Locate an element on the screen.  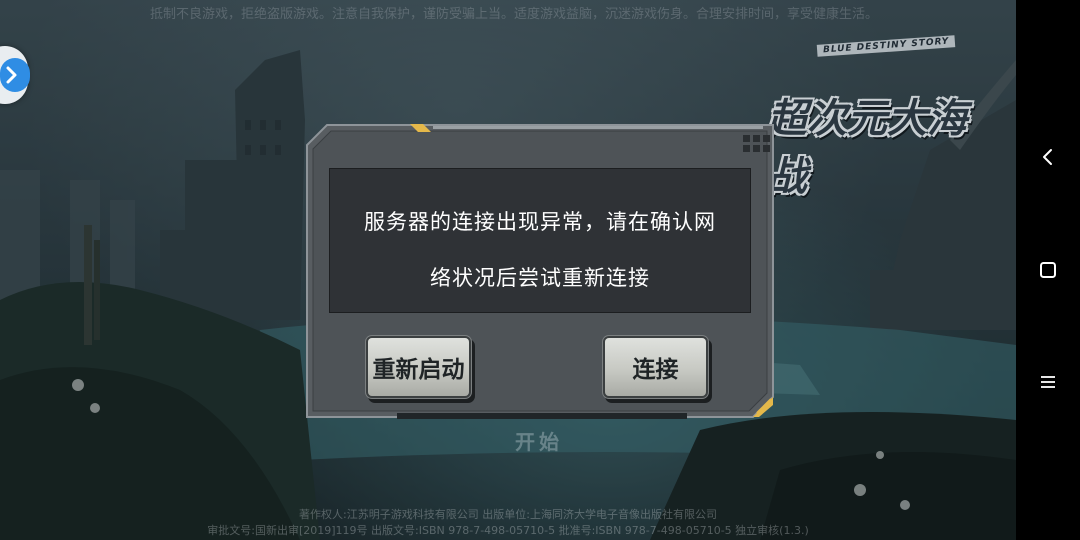
chevron-right-icon is located at coordinates (11, 75).